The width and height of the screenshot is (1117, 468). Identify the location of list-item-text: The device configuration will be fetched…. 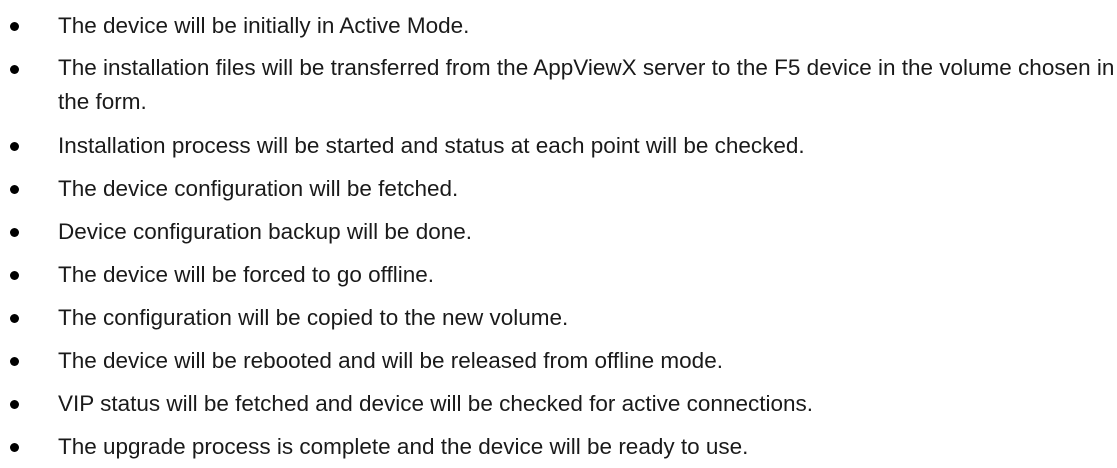
(258, 188).